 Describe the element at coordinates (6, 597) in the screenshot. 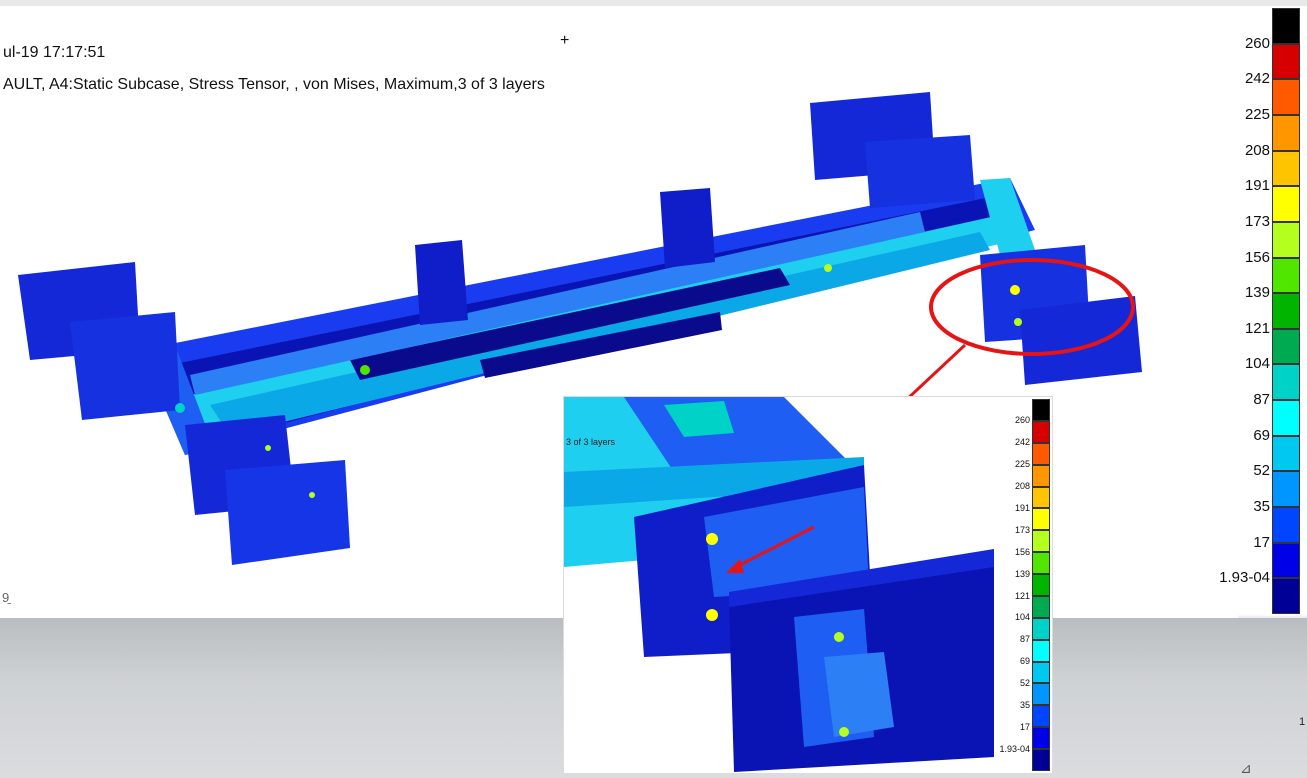

I see `view-triad-label: 9̱` at that location.